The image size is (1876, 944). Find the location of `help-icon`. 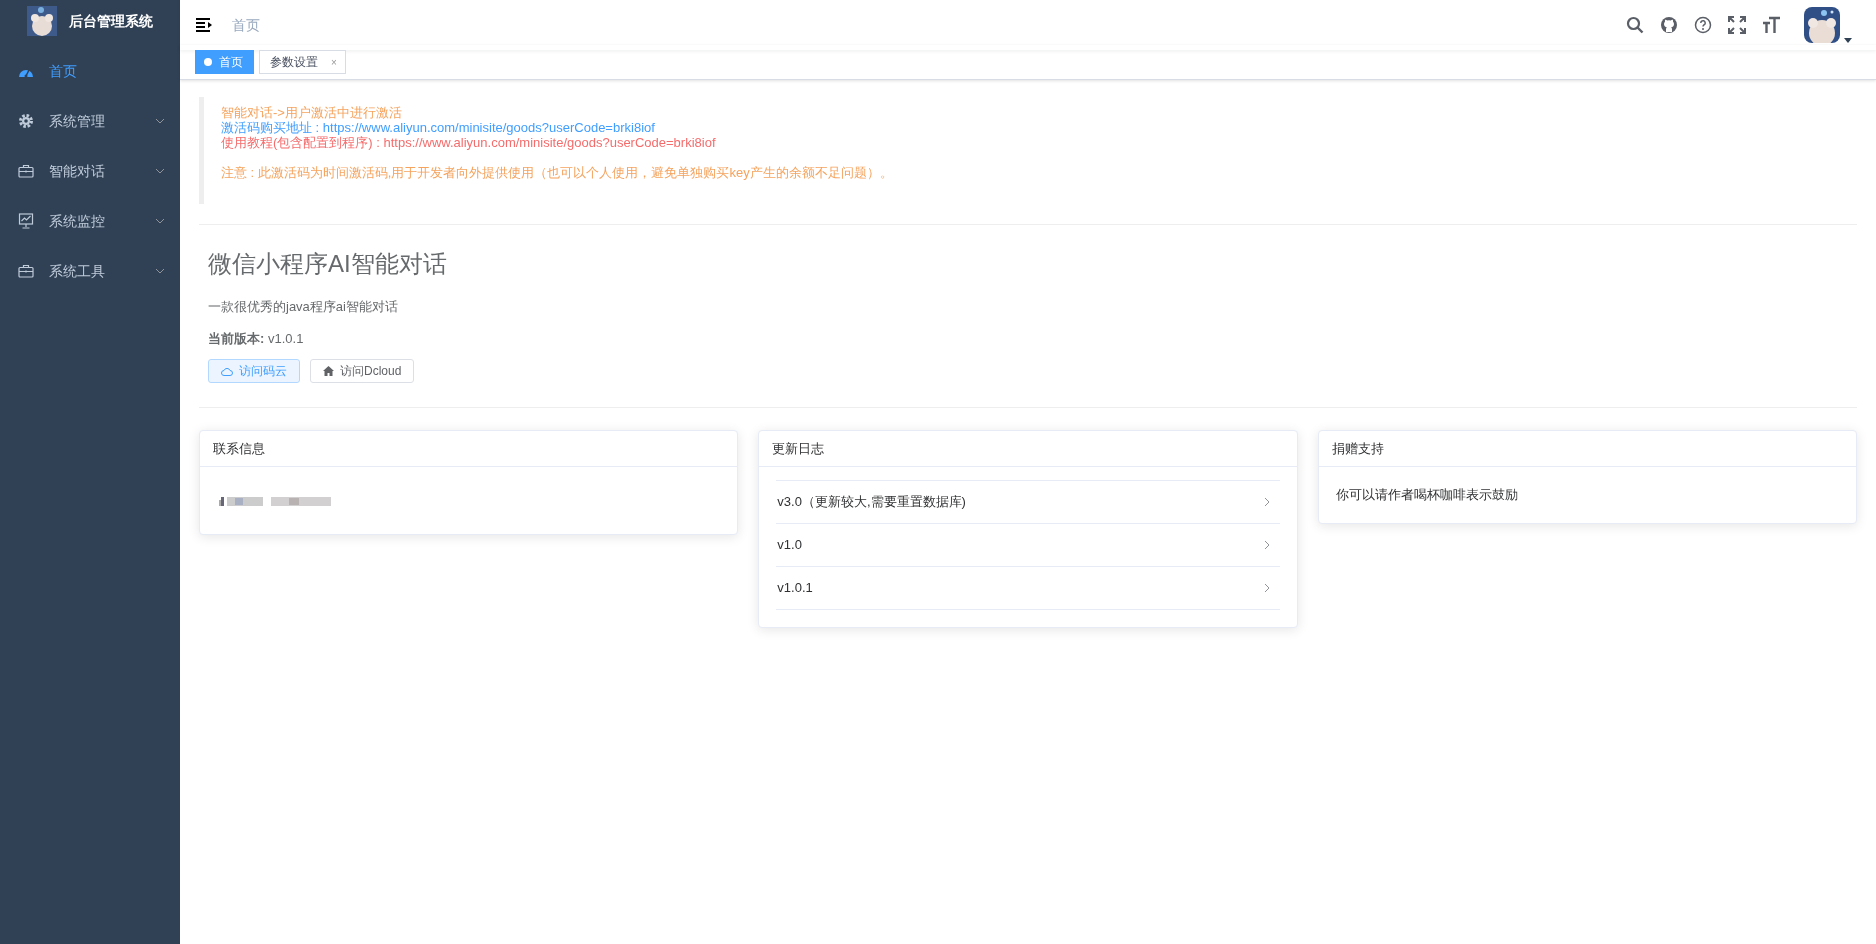

help-icon is located at coordinates (1703, 25).